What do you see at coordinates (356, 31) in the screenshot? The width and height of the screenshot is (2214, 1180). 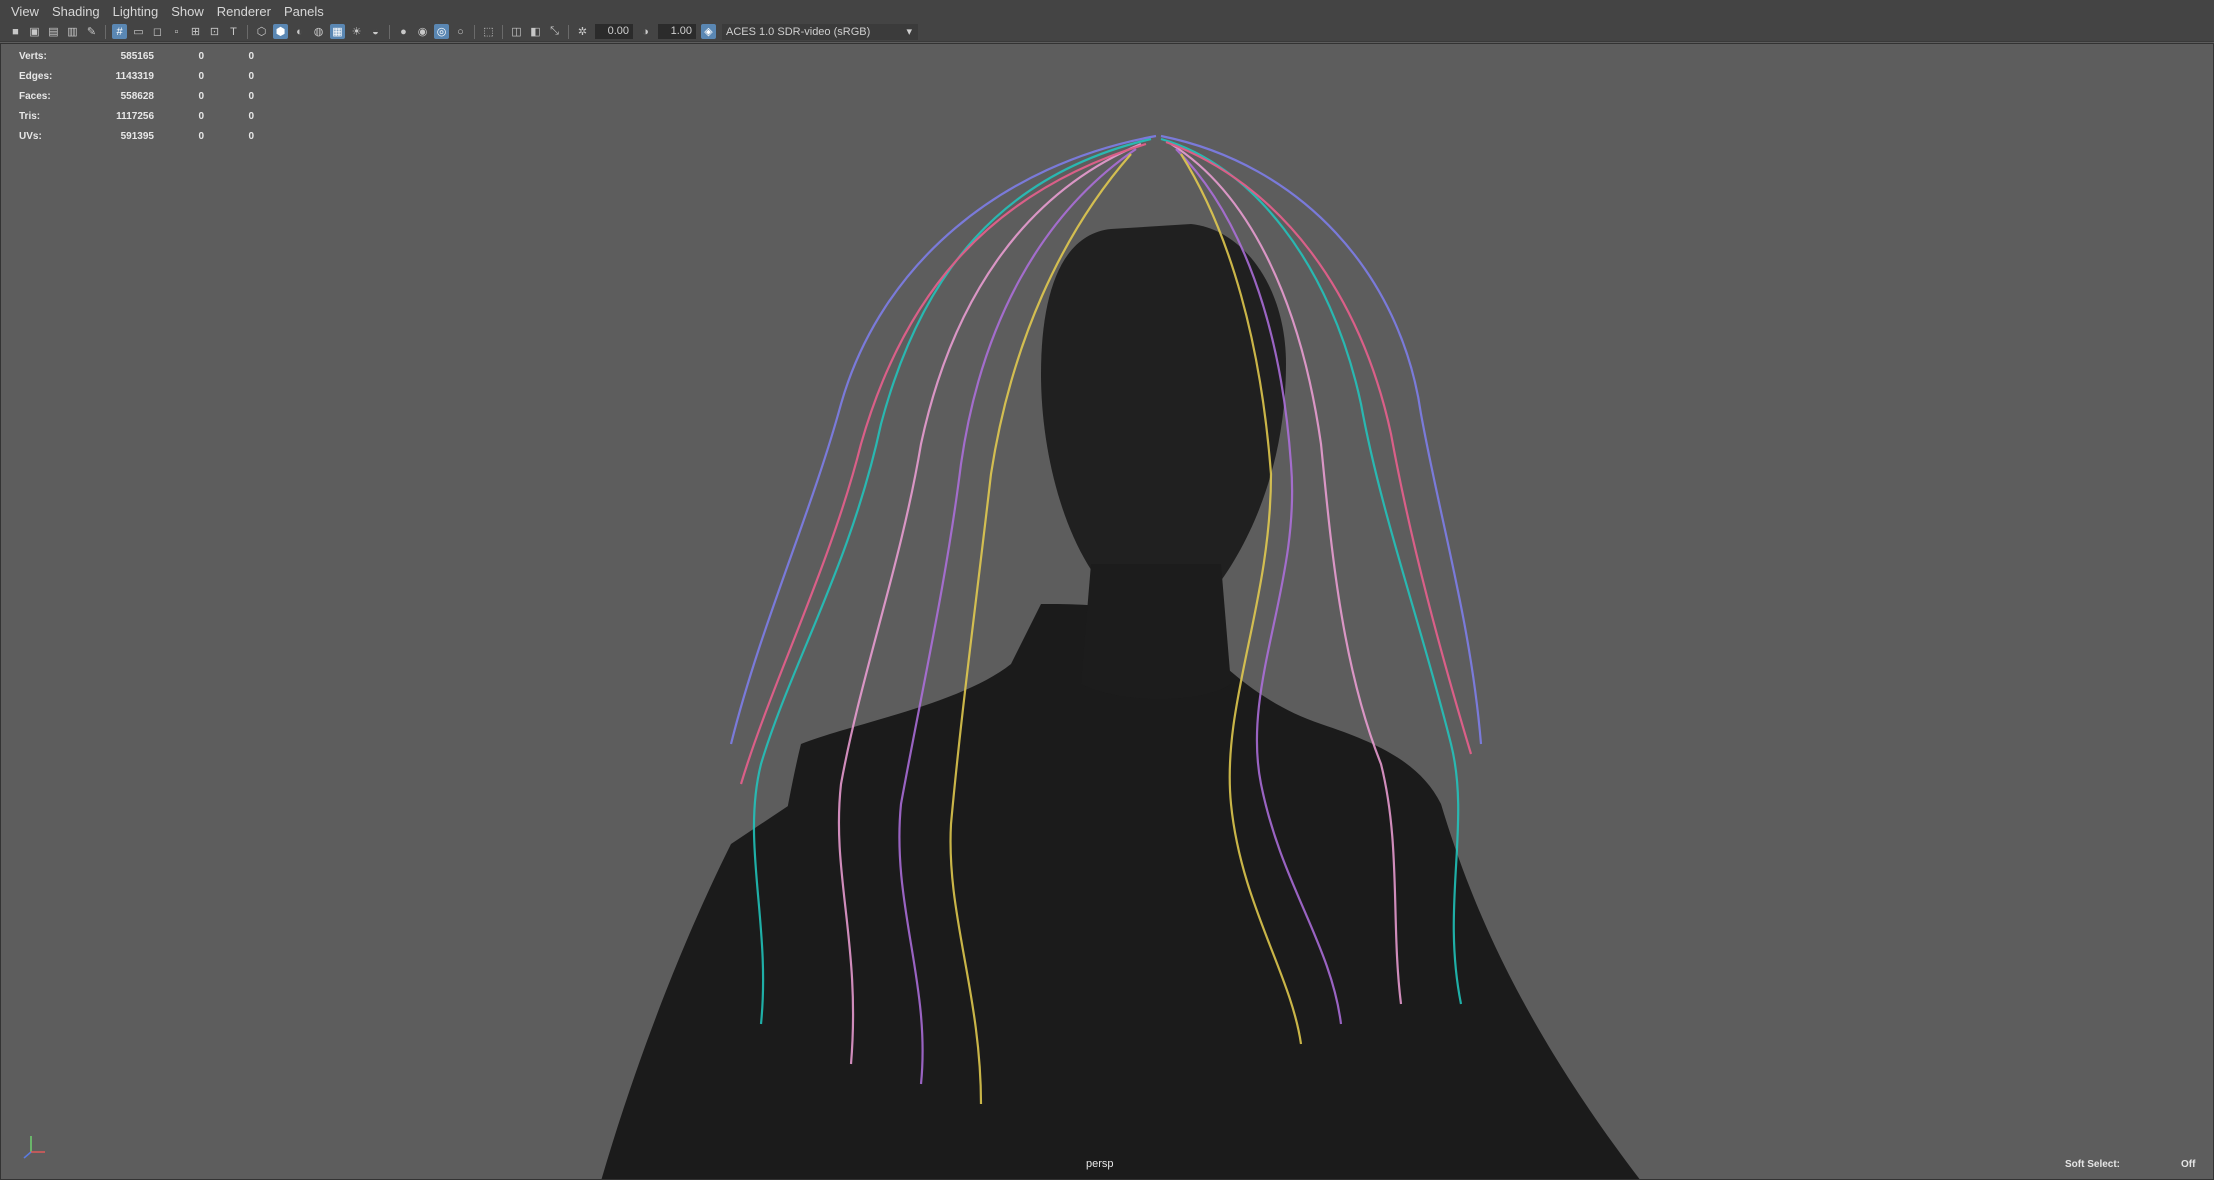 I see `use-all-lights-icon: ☀` at bounding box center [356, 31].